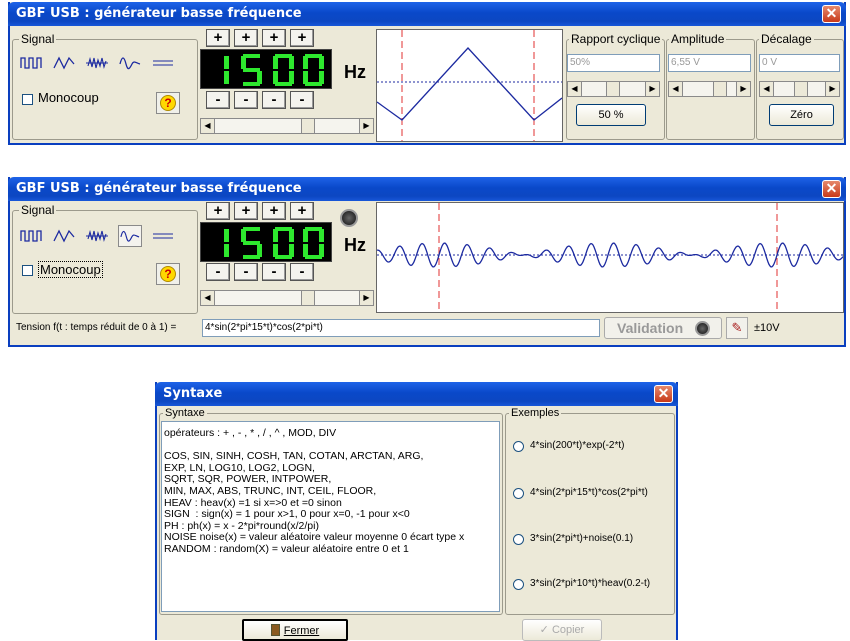 Image resolution: width=850 pixels, height=641 pixels. Describe the element at coordinates (709, 89) in the screenshot. I see `amplitude-scrollbar: ◀ ▶` at that location.